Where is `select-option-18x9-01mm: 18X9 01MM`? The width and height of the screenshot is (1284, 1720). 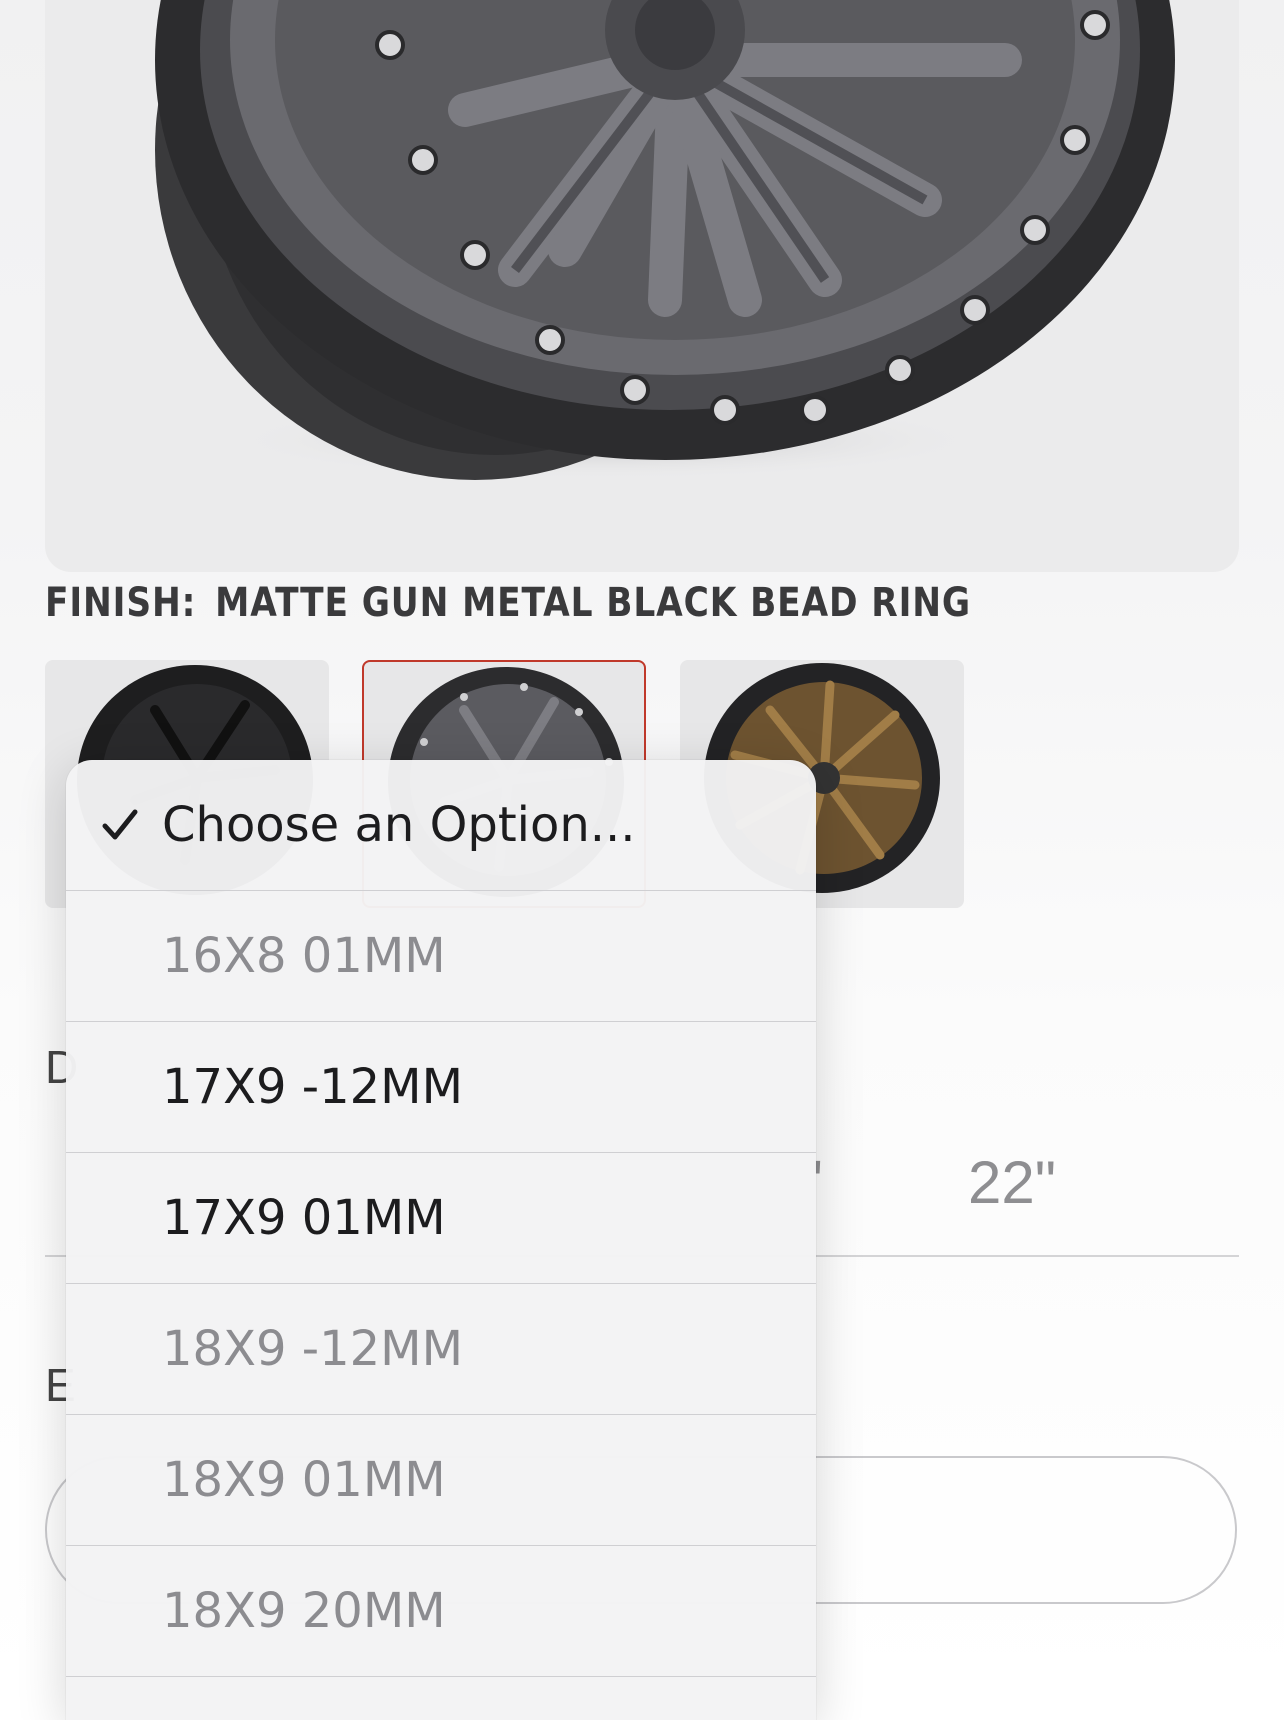 select-option-18x9-01mm: 18X9 01MM is located at coordinates (441, 1480).